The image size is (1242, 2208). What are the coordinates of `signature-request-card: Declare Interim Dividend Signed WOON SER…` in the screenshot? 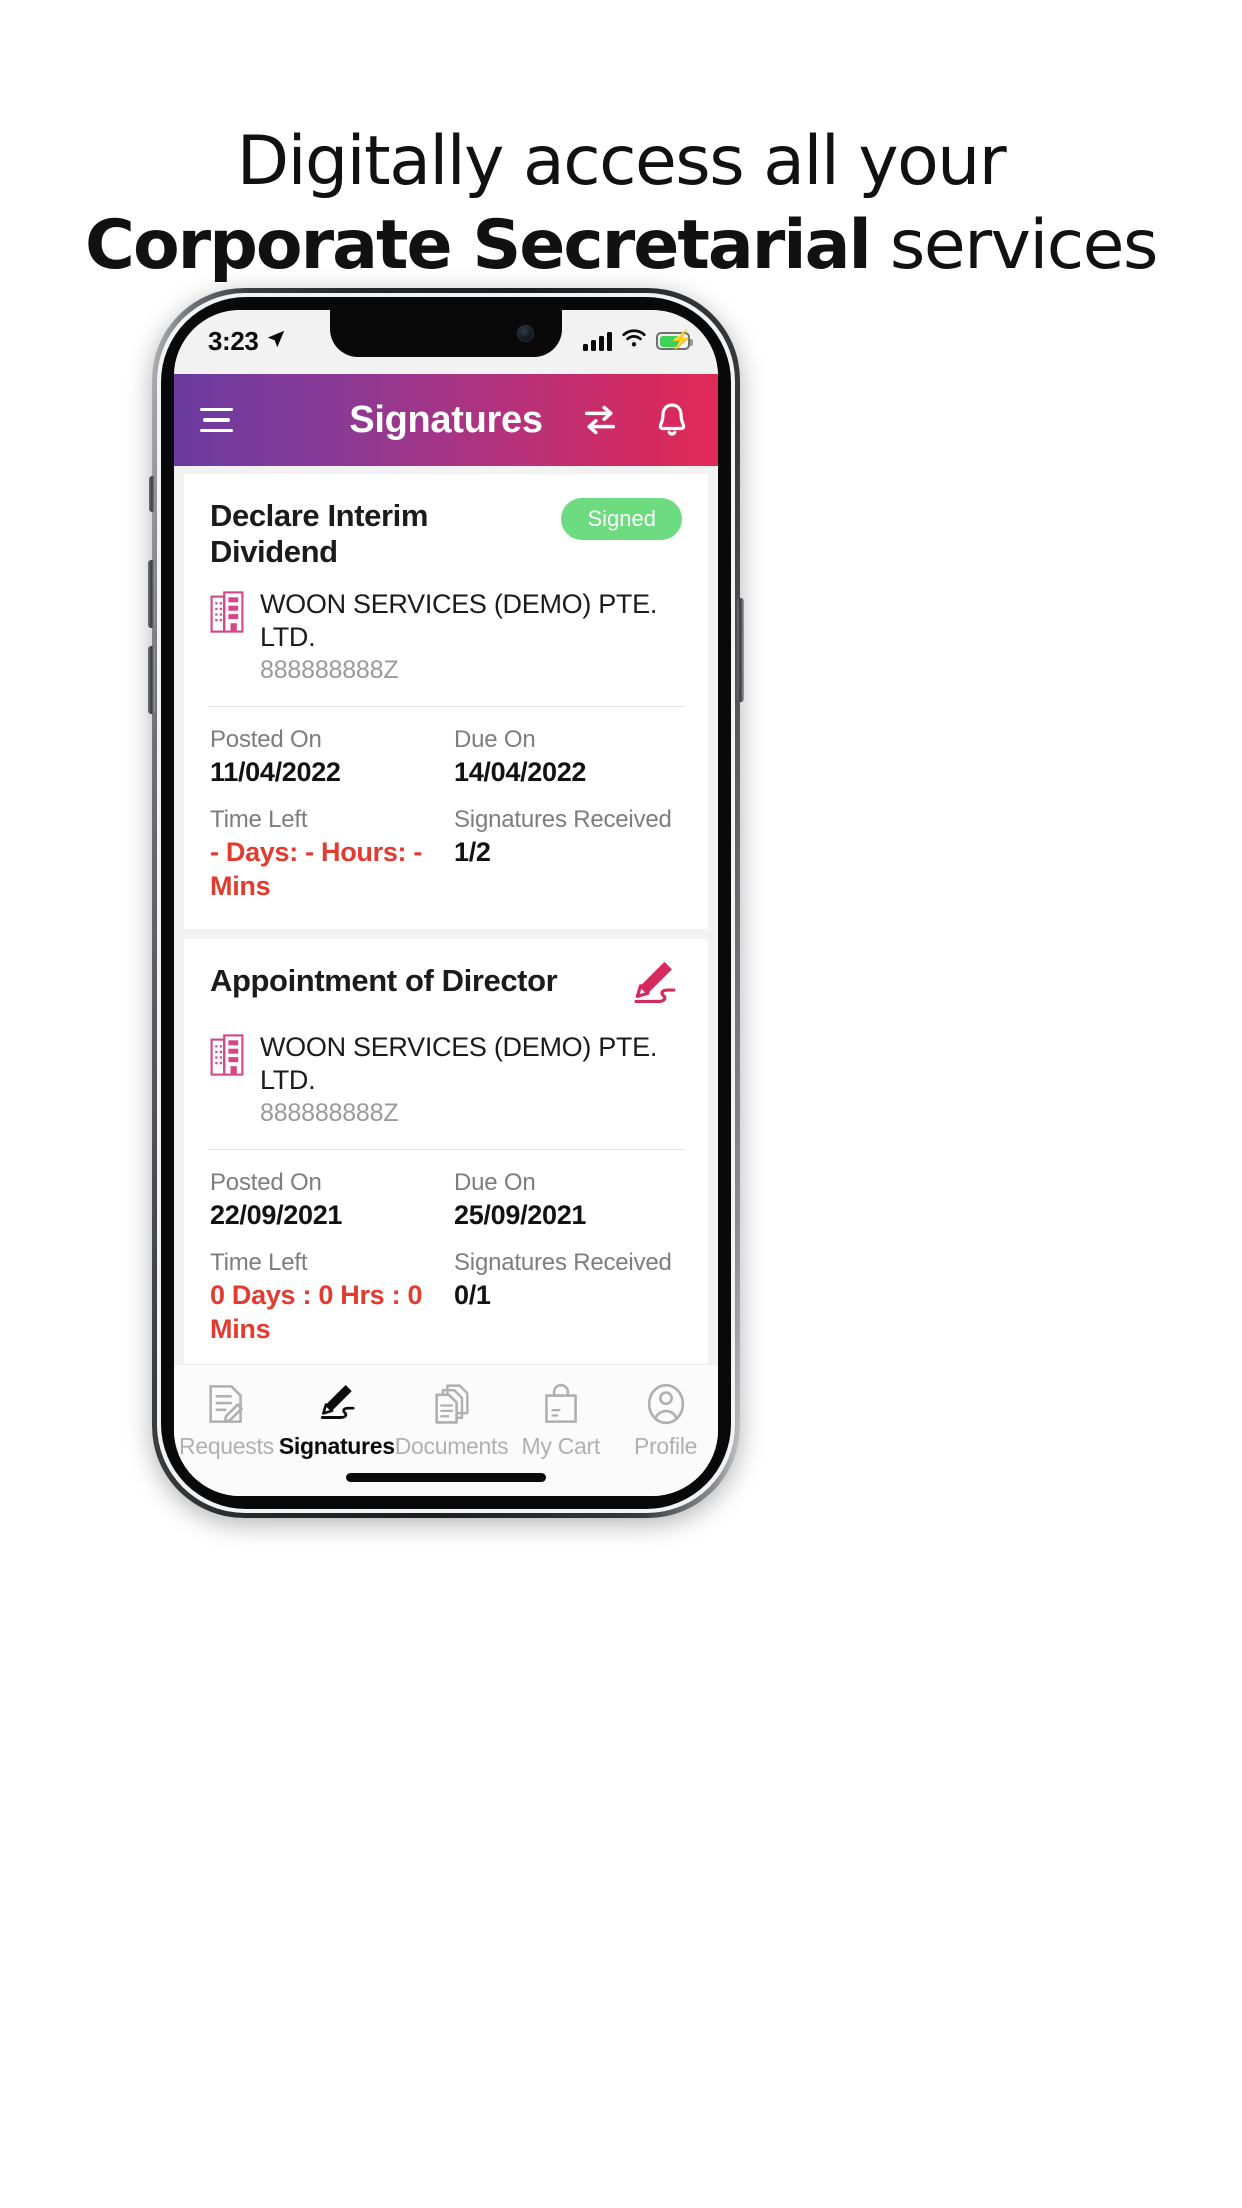 It's located at (446, 701).